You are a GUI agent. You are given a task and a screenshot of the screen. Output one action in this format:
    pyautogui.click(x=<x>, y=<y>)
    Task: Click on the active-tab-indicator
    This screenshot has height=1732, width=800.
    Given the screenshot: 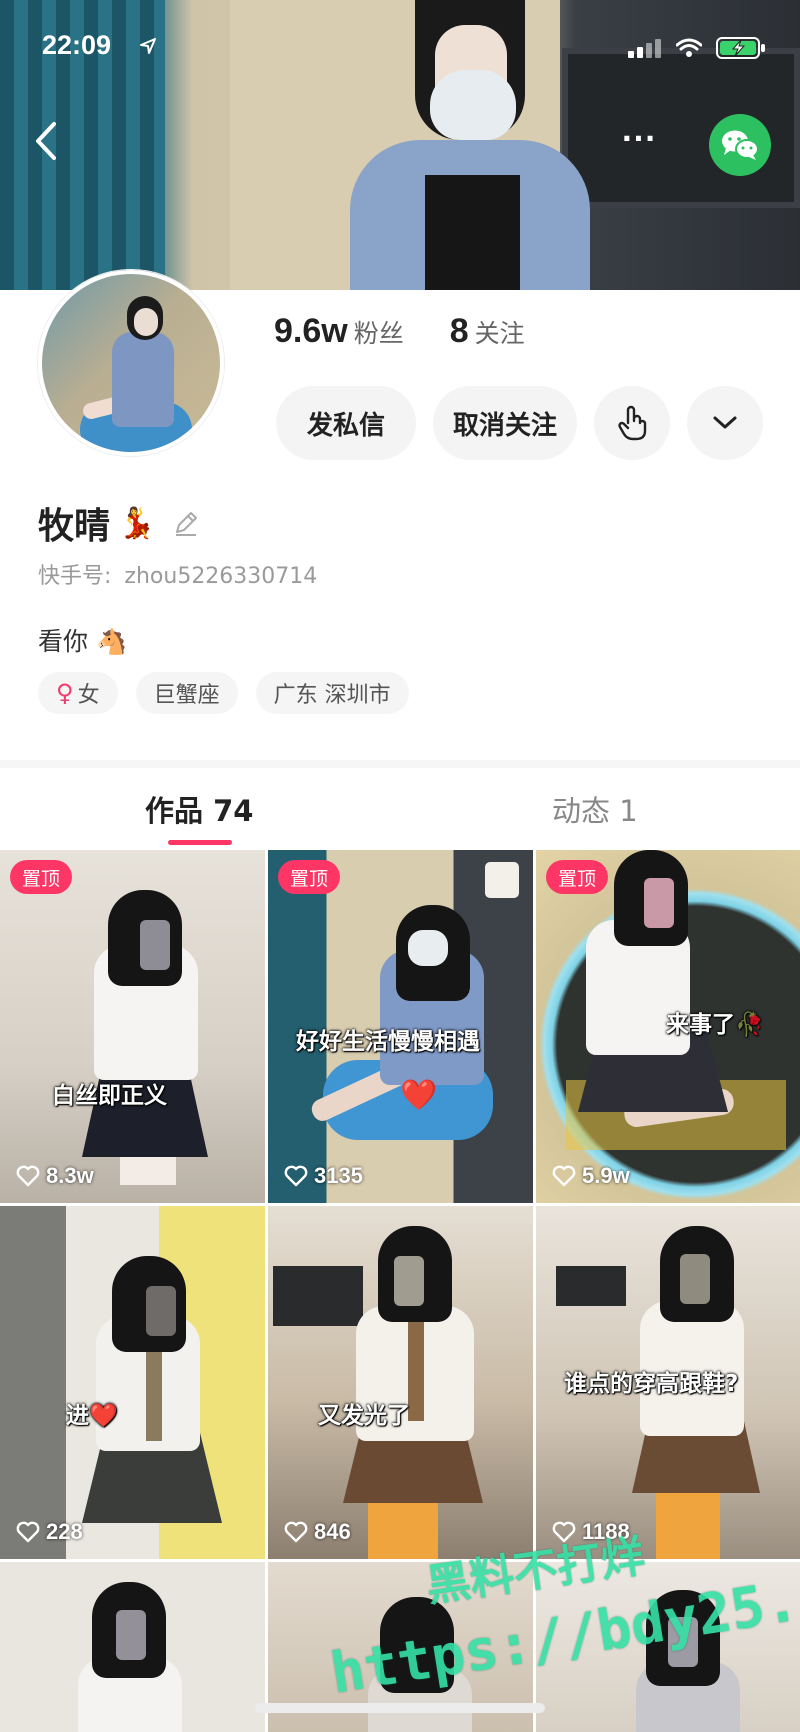 What is the action you would take?
    pyautogui.click(x=200, y=842)
    